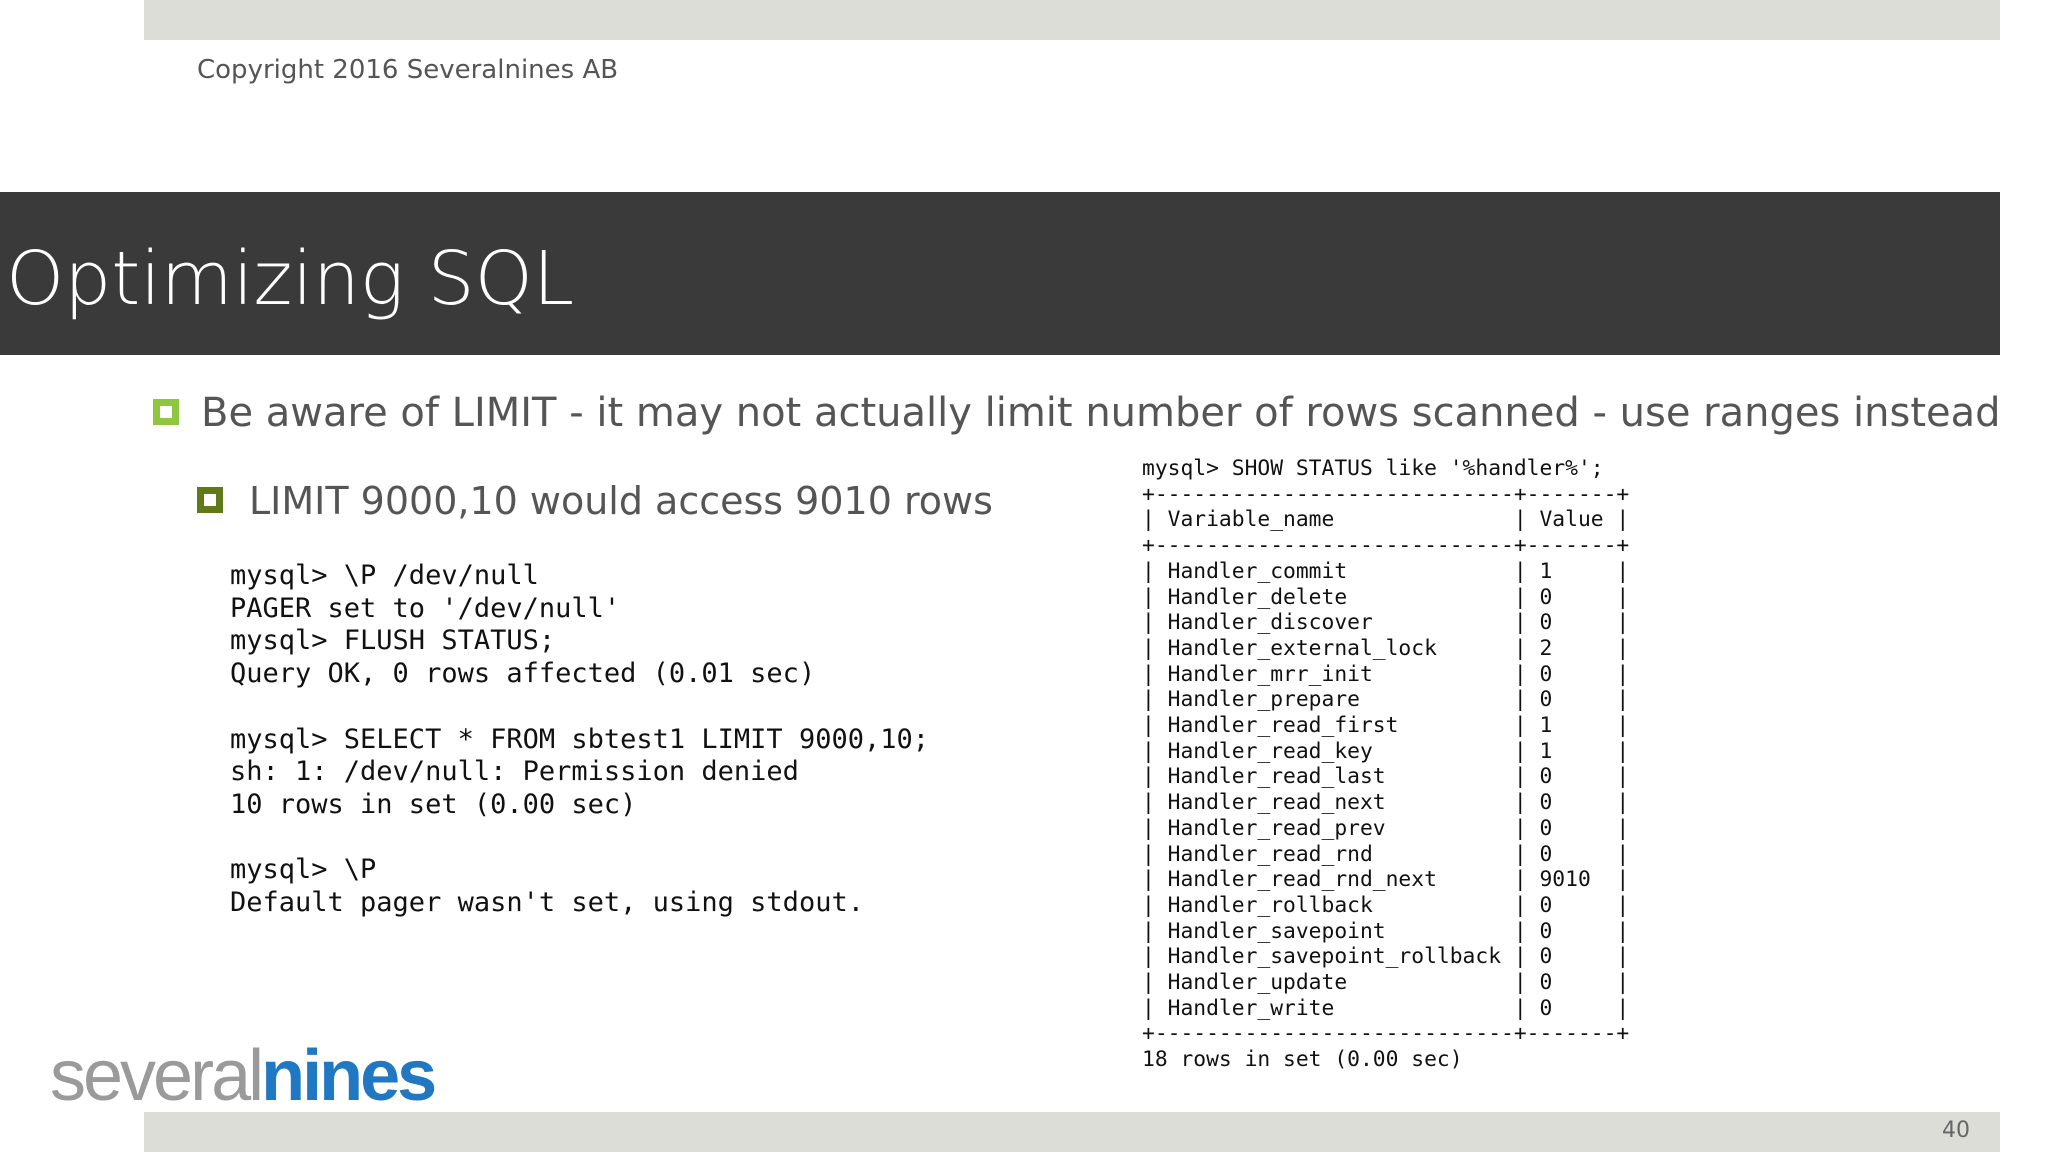 The width and height of the screenshot is (2048, 1152). What do you see at coordinates (1386, 700) in the screenshot?
I see `table-row: | Handler_prepare | 0 |` at bounding box center [1386, 700].